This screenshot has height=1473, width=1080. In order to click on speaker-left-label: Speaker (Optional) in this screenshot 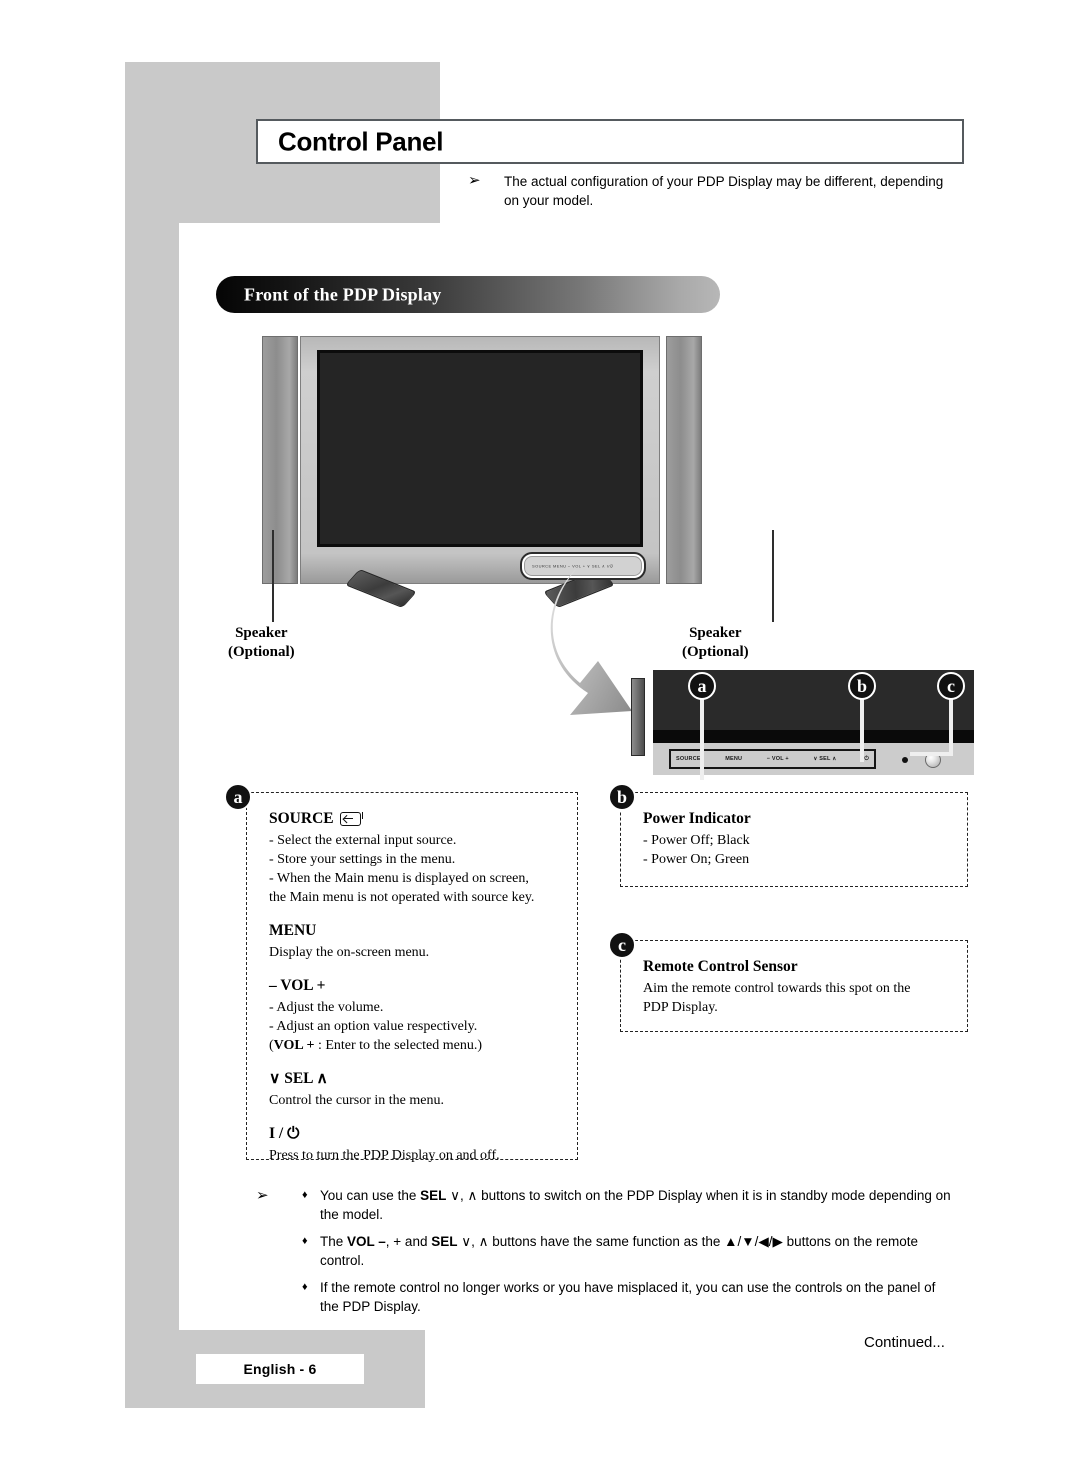, I will do `click(261, 643)`.